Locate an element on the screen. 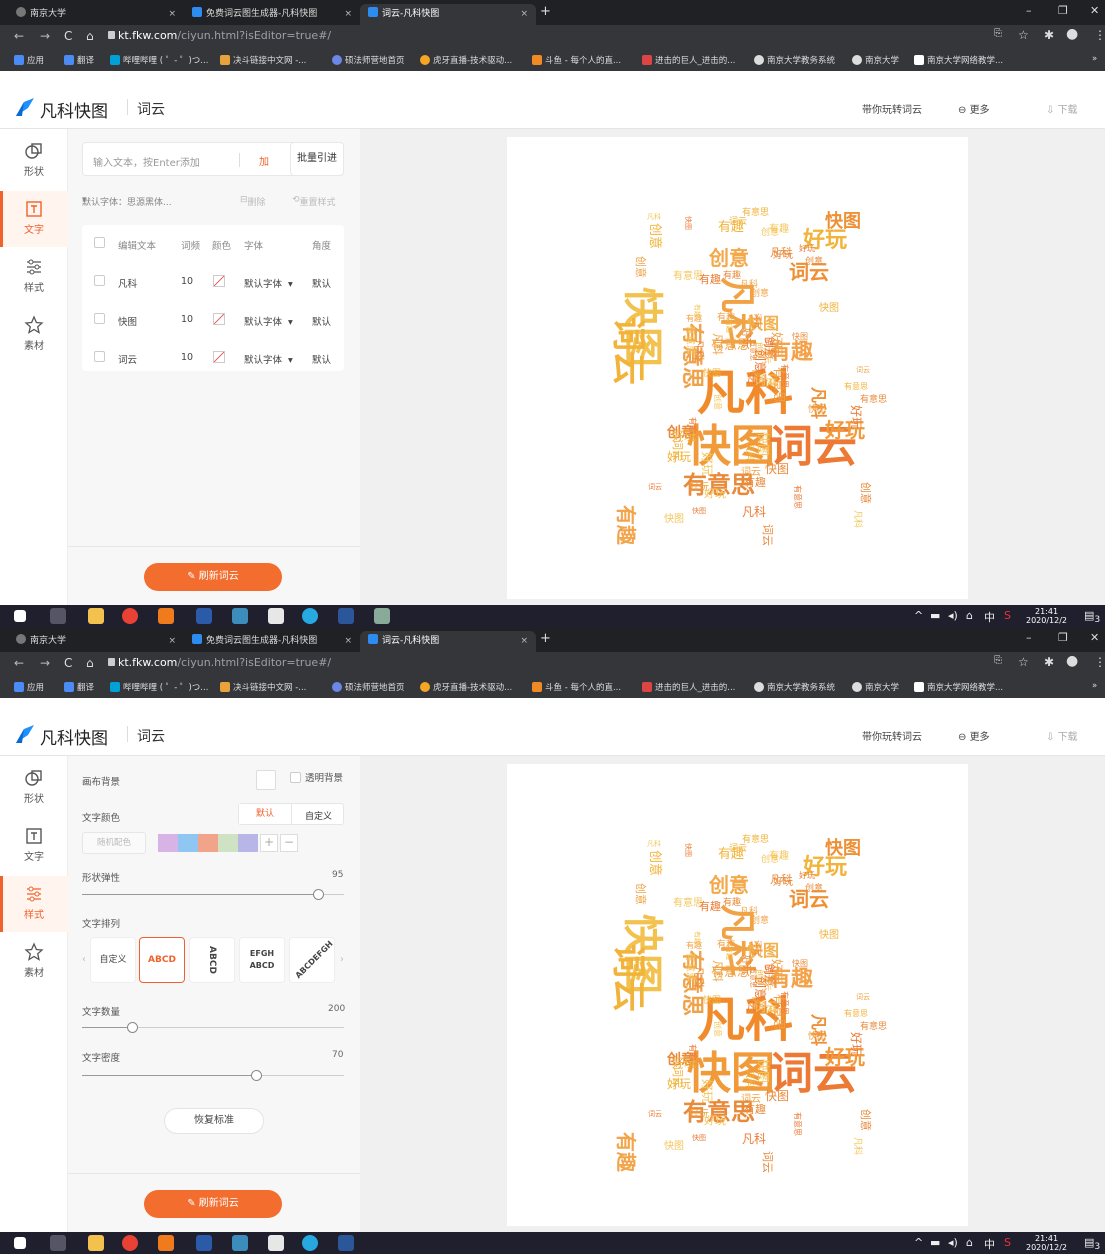 This screenshot has width=1105, height=1254. canvas-bg-swatch is located at coordinates (266, 780).